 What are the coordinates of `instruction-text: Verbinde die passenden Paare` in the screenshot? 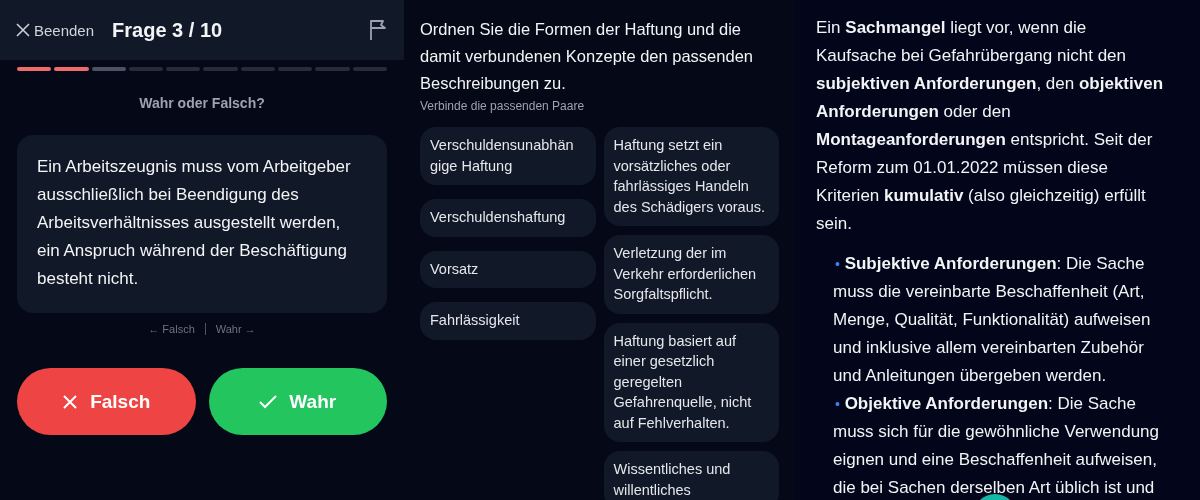 It's located at (503, 106).